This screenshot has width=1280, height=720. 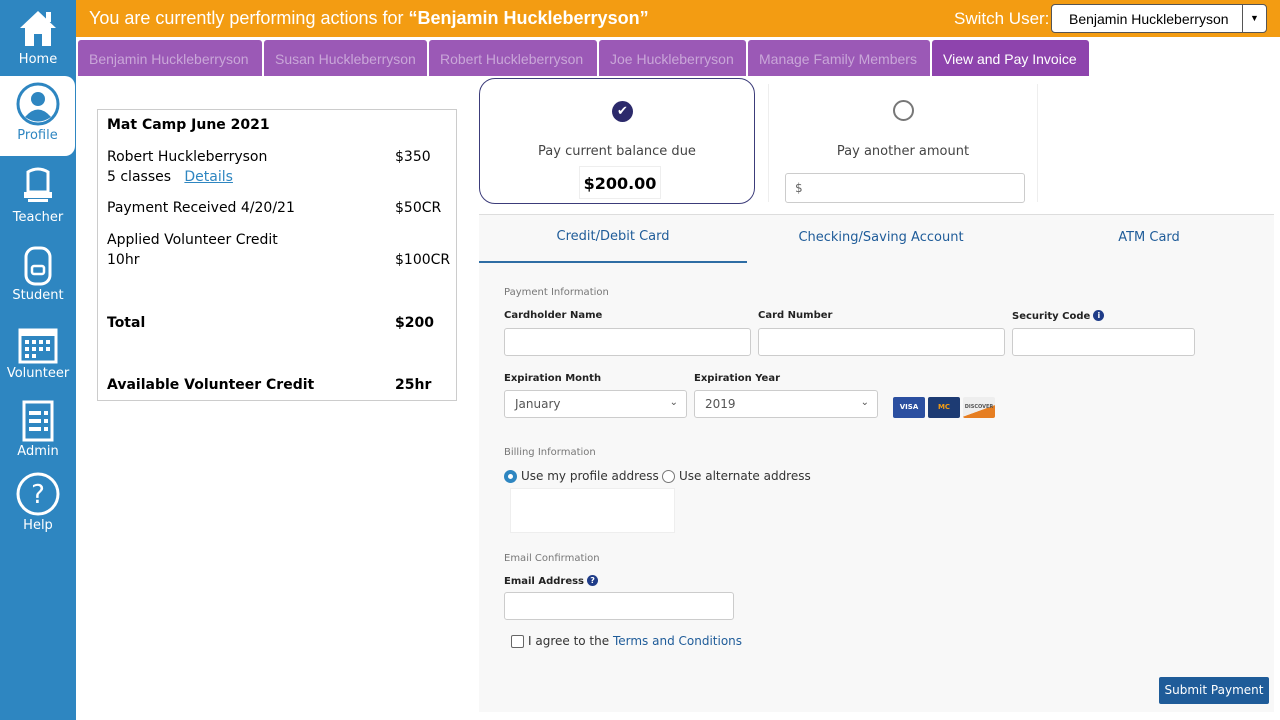 What do you see at coordinates (170, 58) in the screenshot?
I see `tab-benjamin: Benjamin Huckleberryson` at bounding box center [170, 58].